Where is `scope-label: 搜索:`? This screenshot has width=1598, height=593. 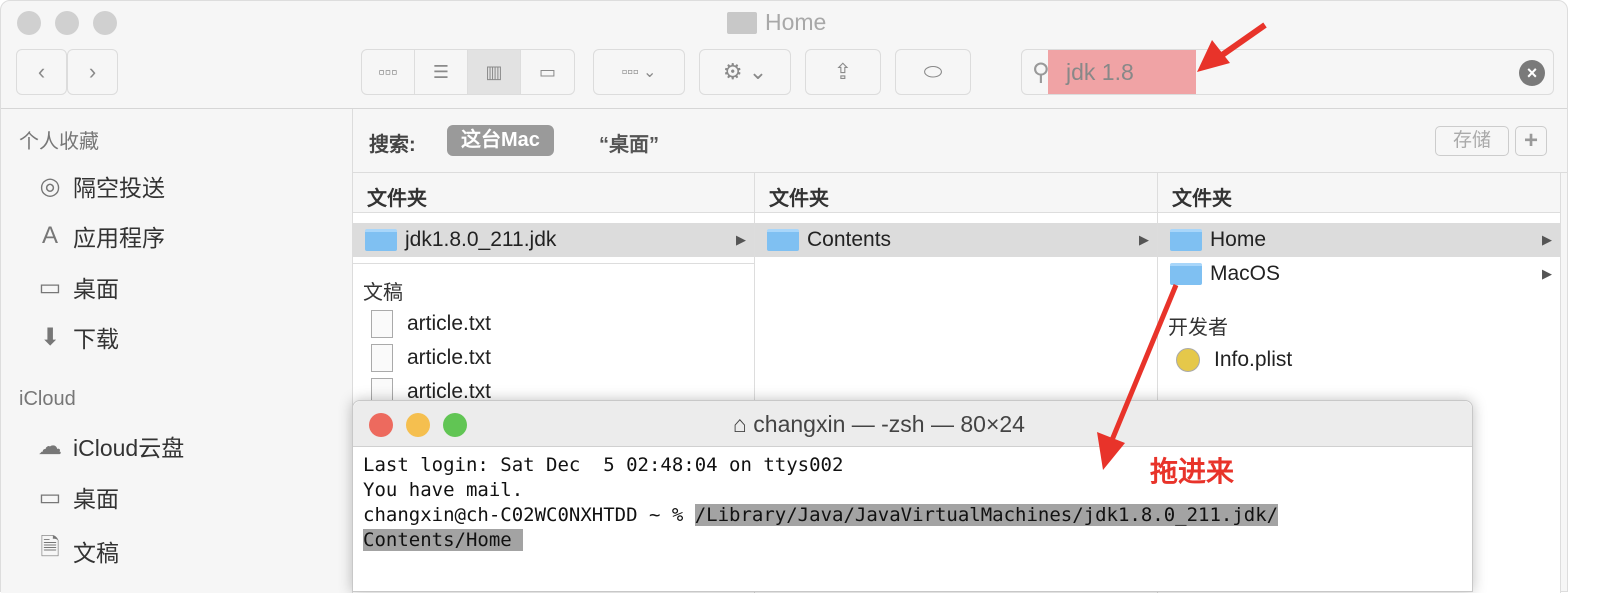 scope-label: 搜索: is located at coordinates (392, 145).